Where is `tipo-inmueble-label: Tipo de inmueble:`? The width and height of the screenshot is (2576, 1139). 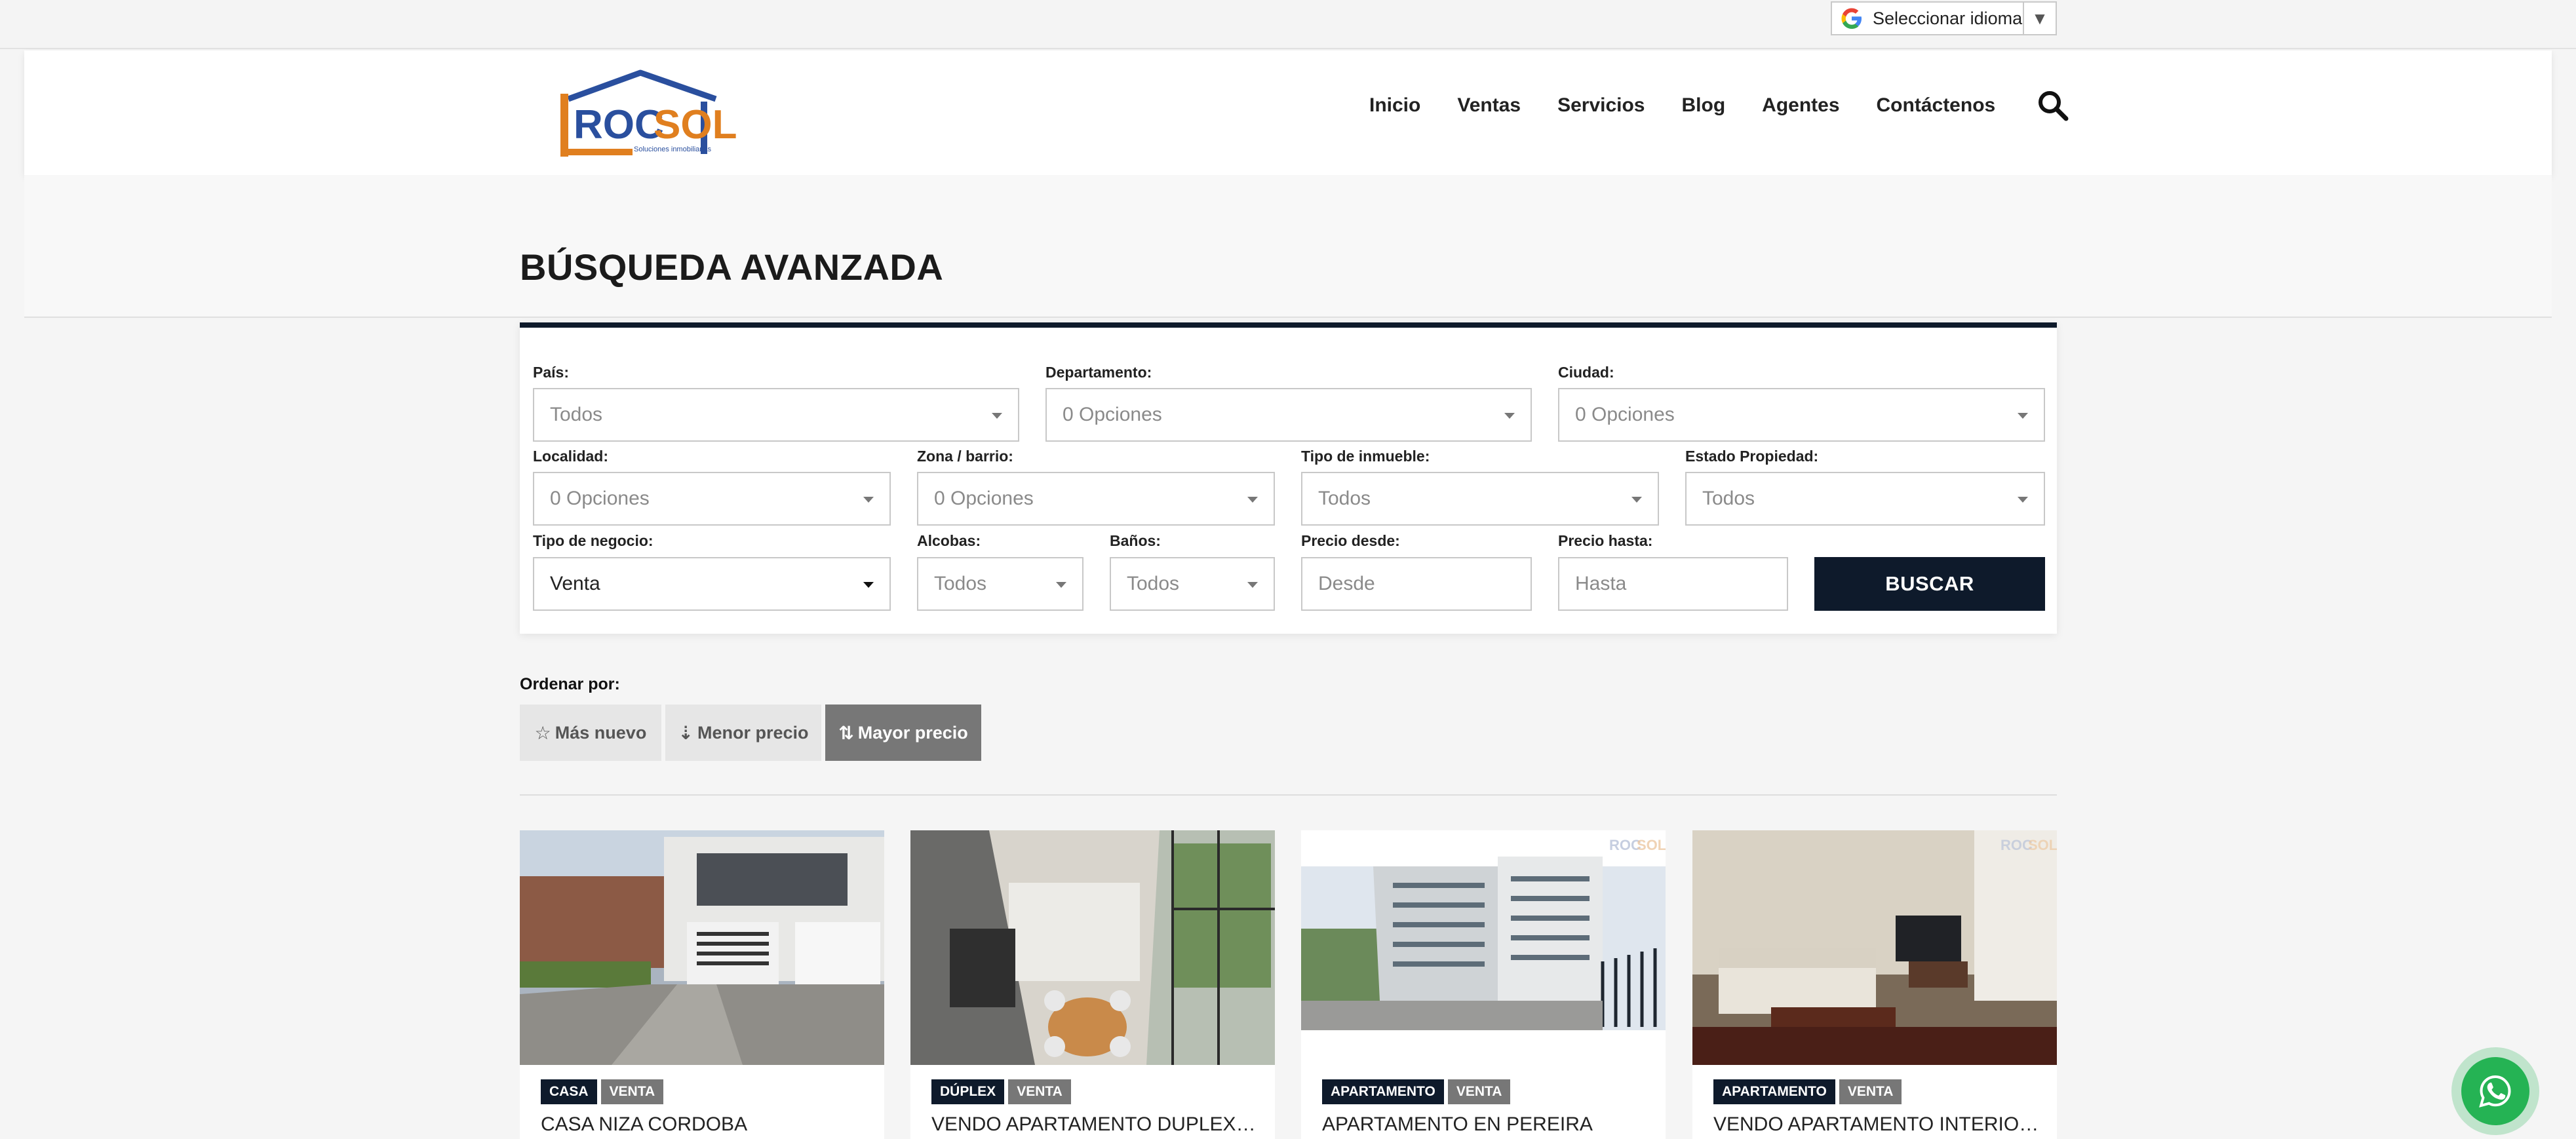 tipo-inmueble-label: Tipo de inmueble: is located at coordinates (1365, 456).